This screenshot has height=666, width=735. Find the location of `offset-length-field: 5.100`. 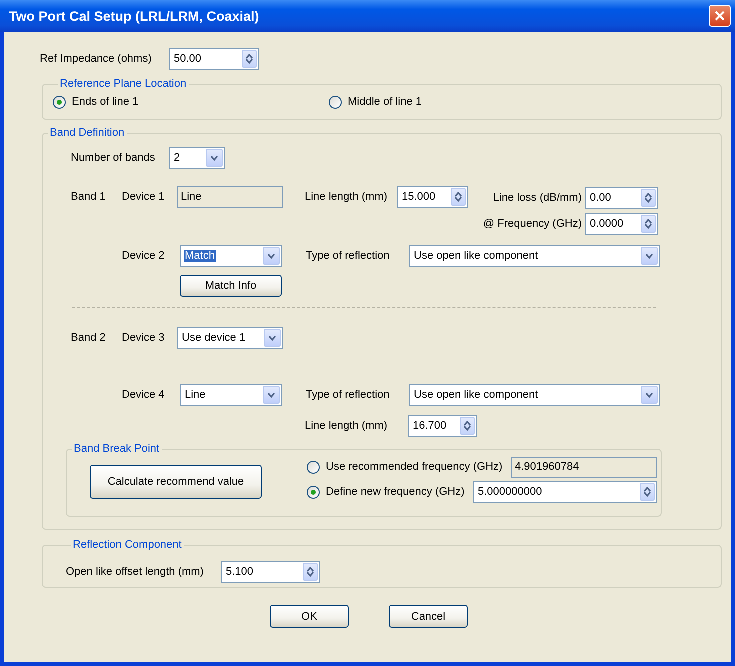

offset-length-field: 5.100 is located at coordinates (270, 571).